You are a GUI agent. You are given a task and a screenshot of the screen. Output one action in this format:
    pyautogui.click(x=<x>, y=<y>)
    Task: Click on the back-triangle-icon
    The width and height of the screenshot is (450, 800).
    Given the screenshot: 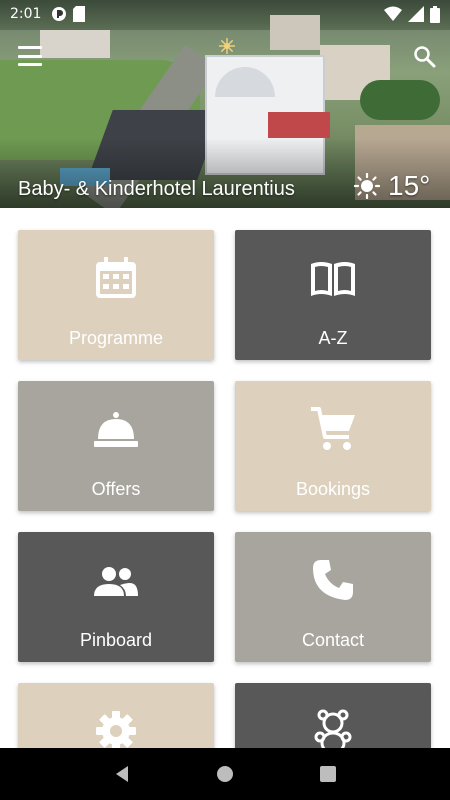 What is the action you would take?
    pyautogui.click(x=122, y=774)
    